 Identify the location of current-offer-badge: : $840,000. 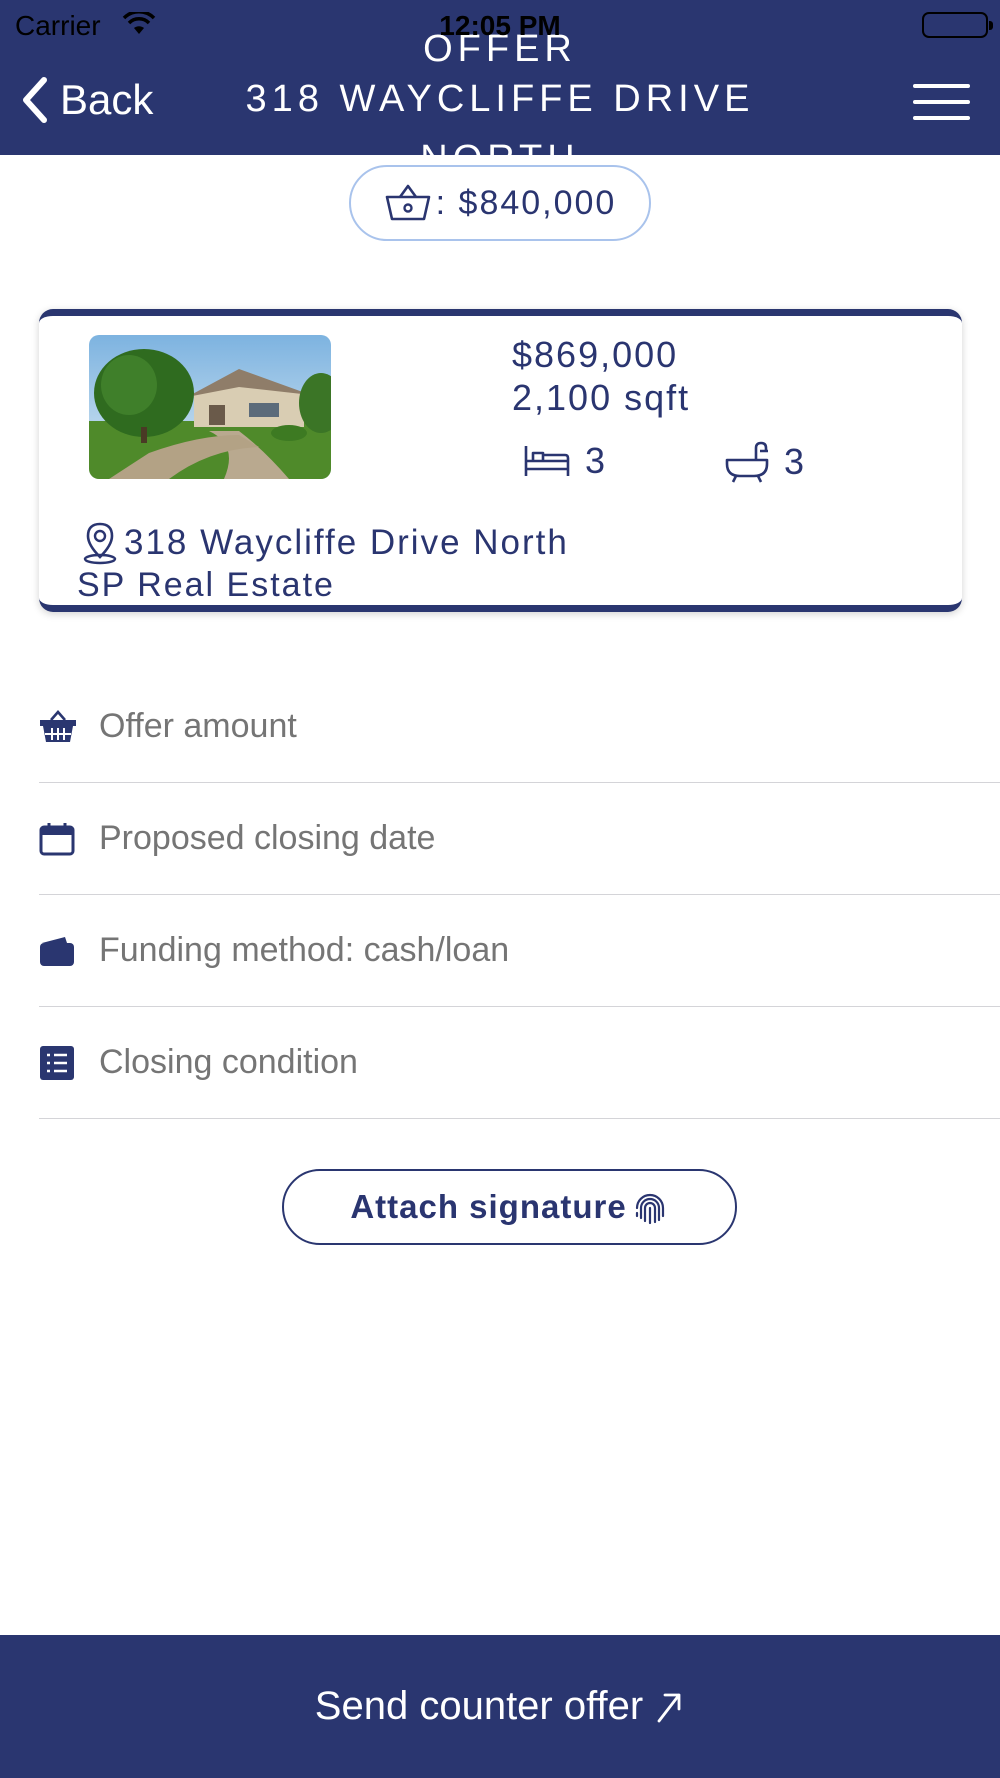
(500, 203).